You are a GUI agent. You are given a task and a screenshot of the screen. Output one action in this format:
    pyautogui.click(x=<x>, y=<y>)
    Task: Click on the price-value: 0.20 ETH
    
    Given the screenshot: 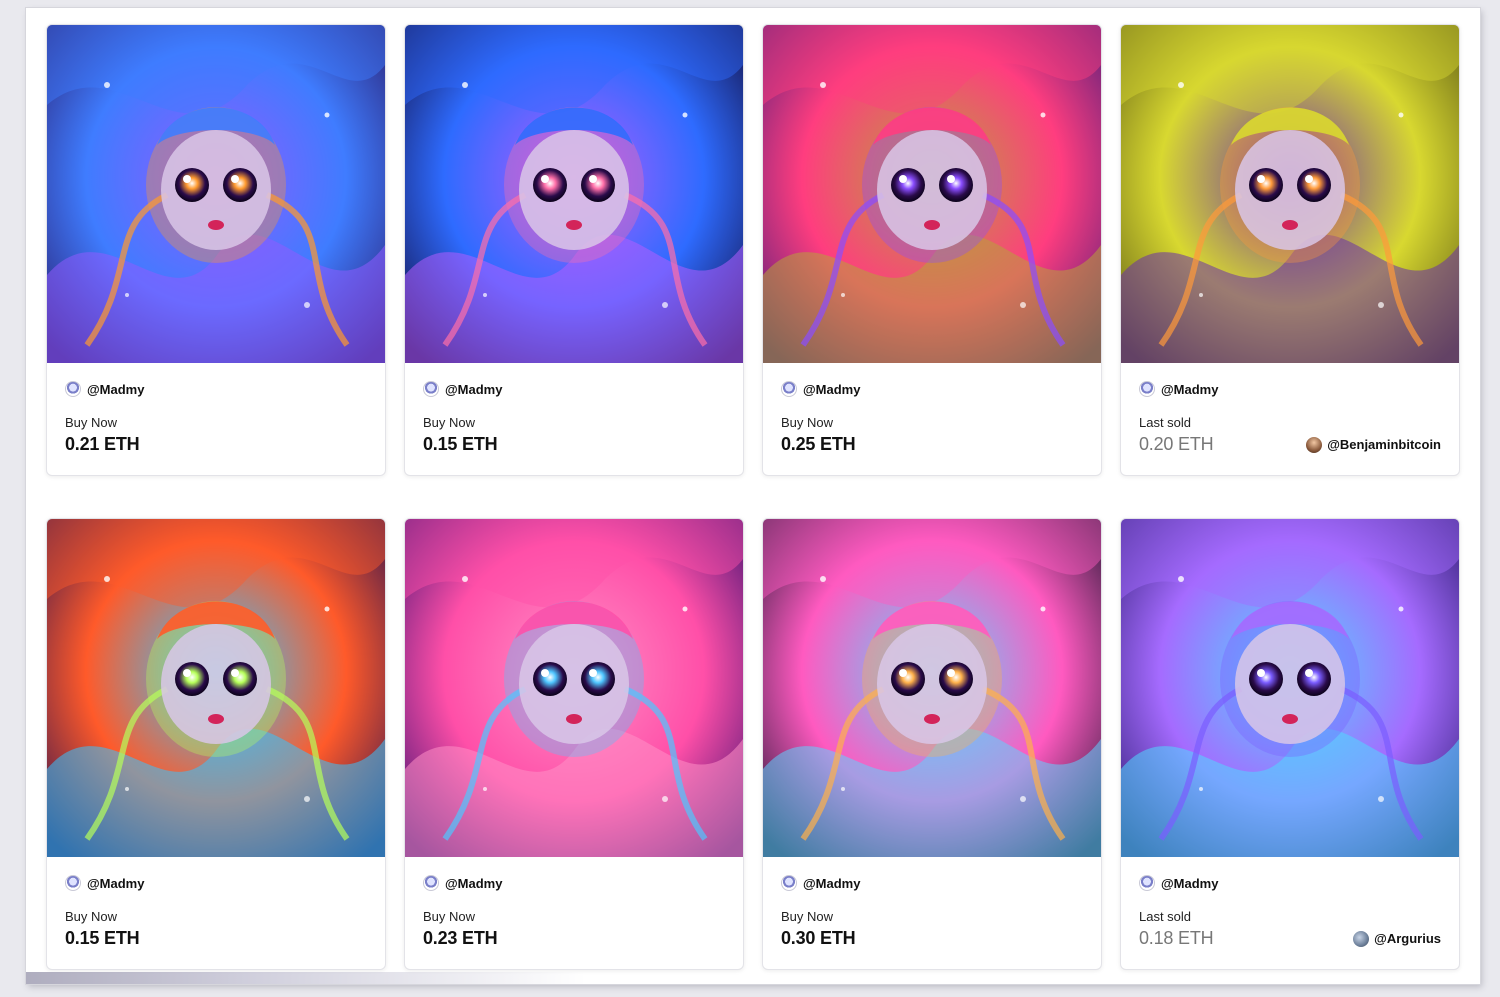 What is the action you would take?
    pyautogui.click(x=1176, y=444)
    